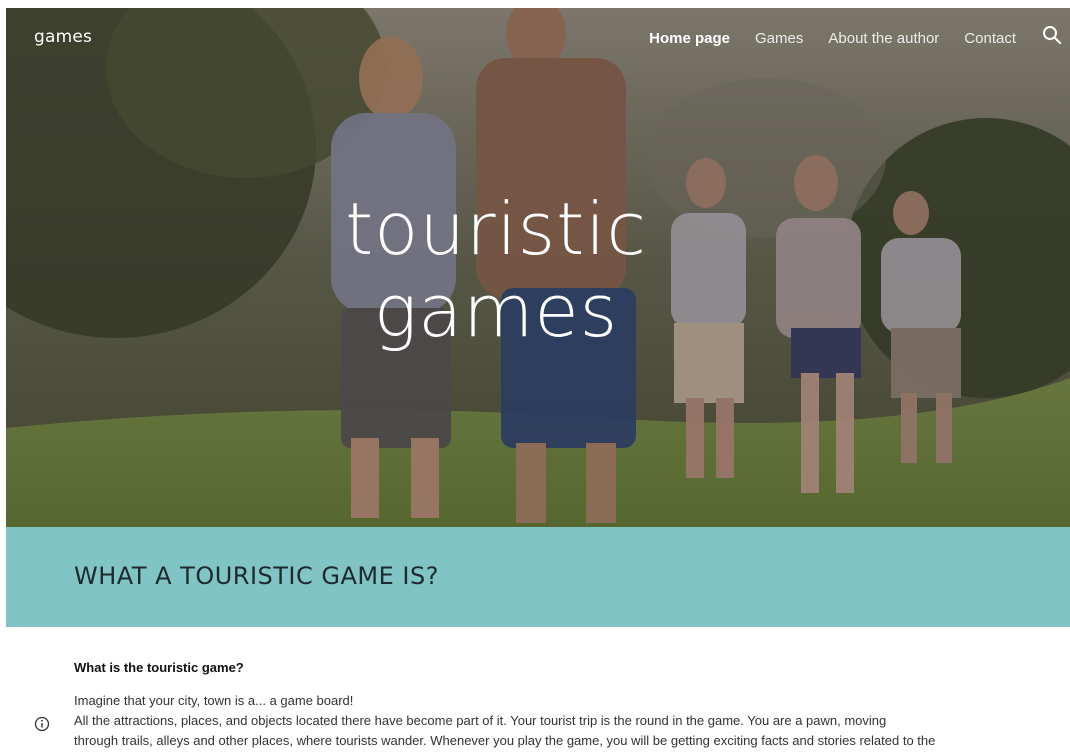 Image resolution: width=1070 pixels, height=753 pixels. Describe the element at coordinates (990, 38) in the screenshot. I see `nav-contact: Contact` at that location.